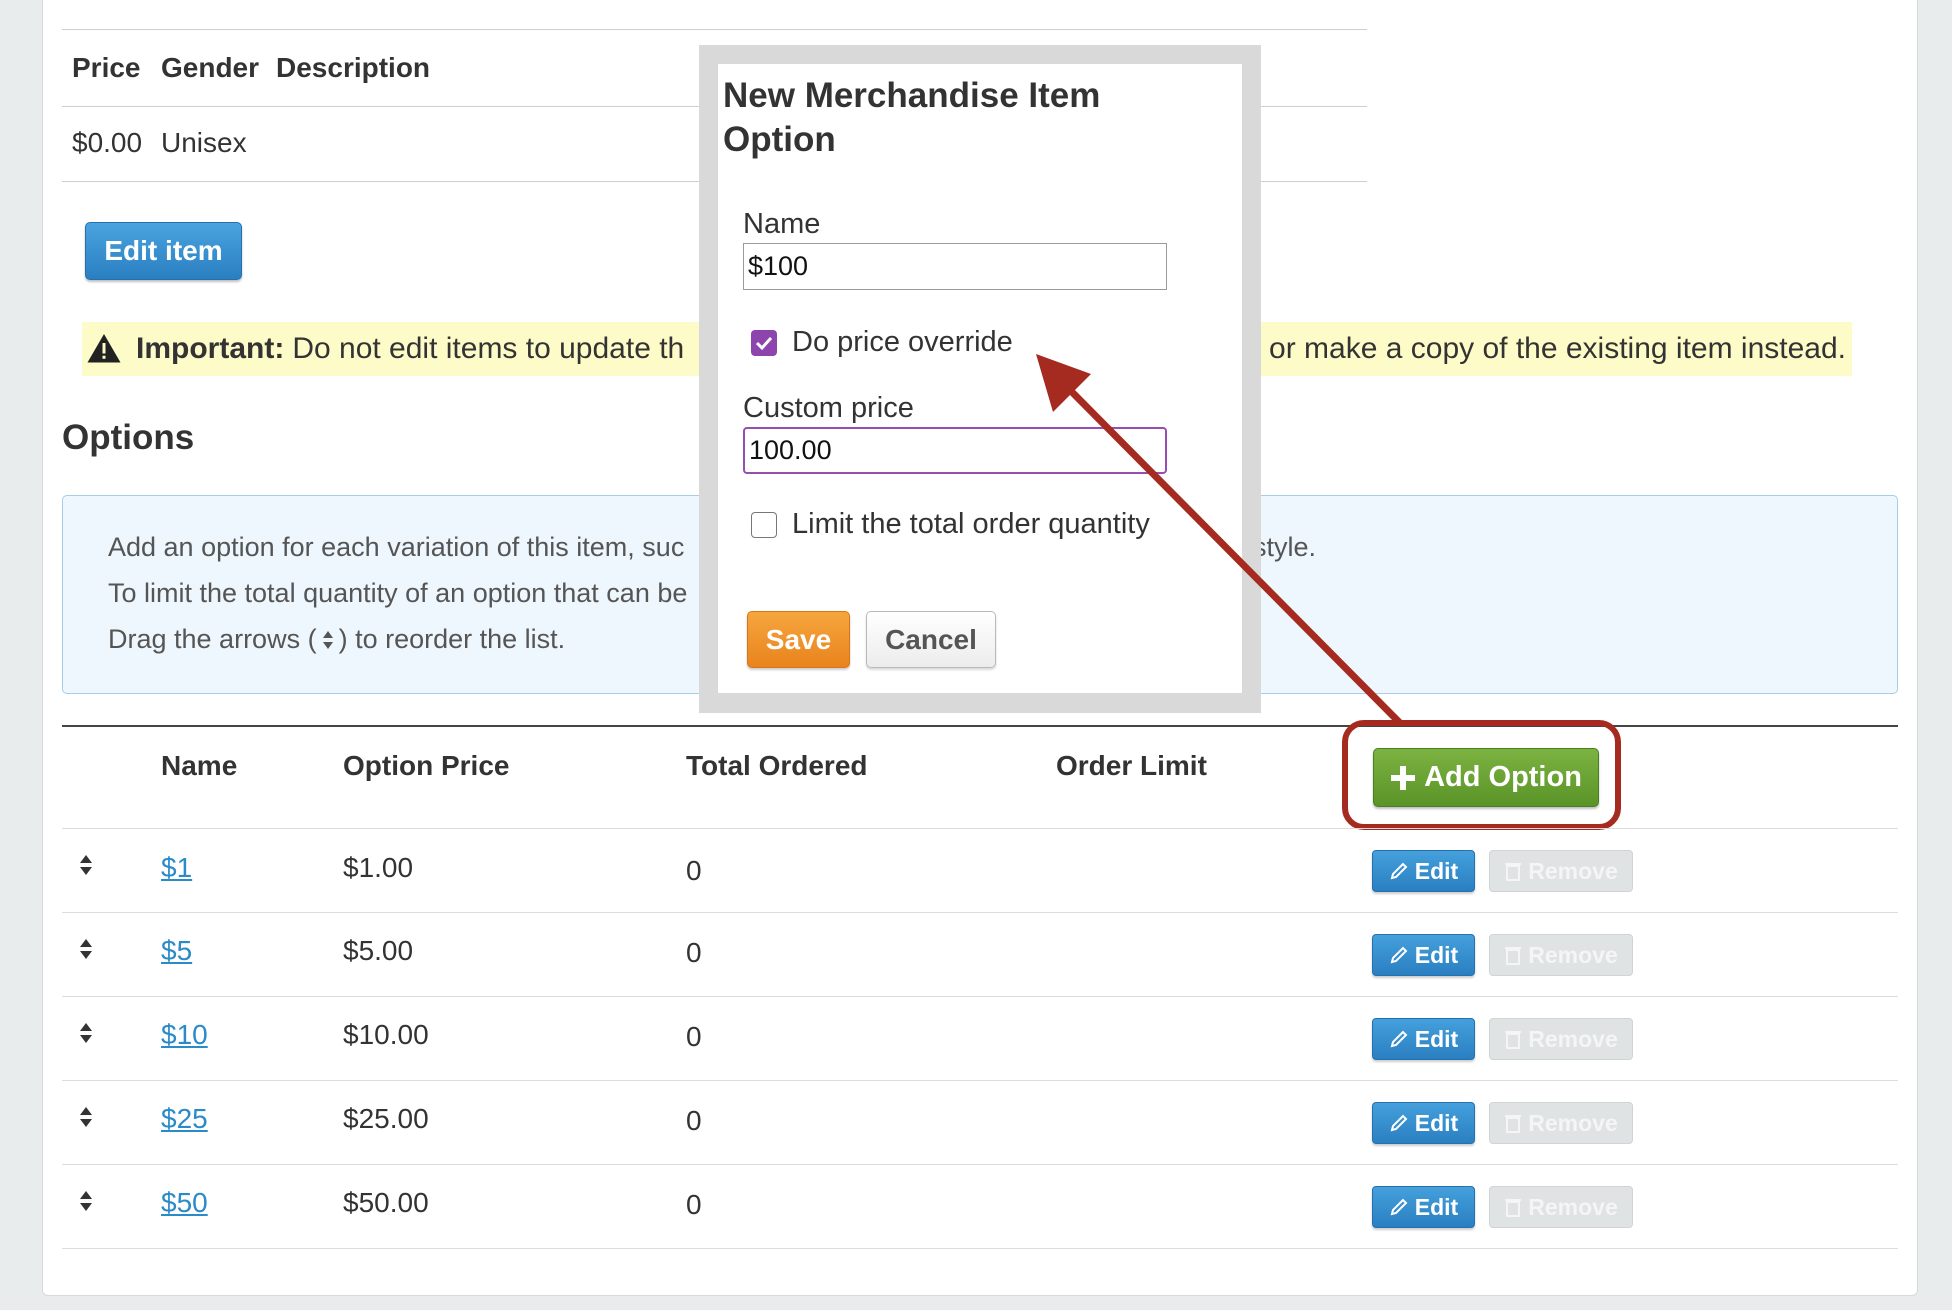  What do you see at coordinates (378, 867) in the screenshot?
I see `option-price: $1.00` at bounding box center [378, 867].